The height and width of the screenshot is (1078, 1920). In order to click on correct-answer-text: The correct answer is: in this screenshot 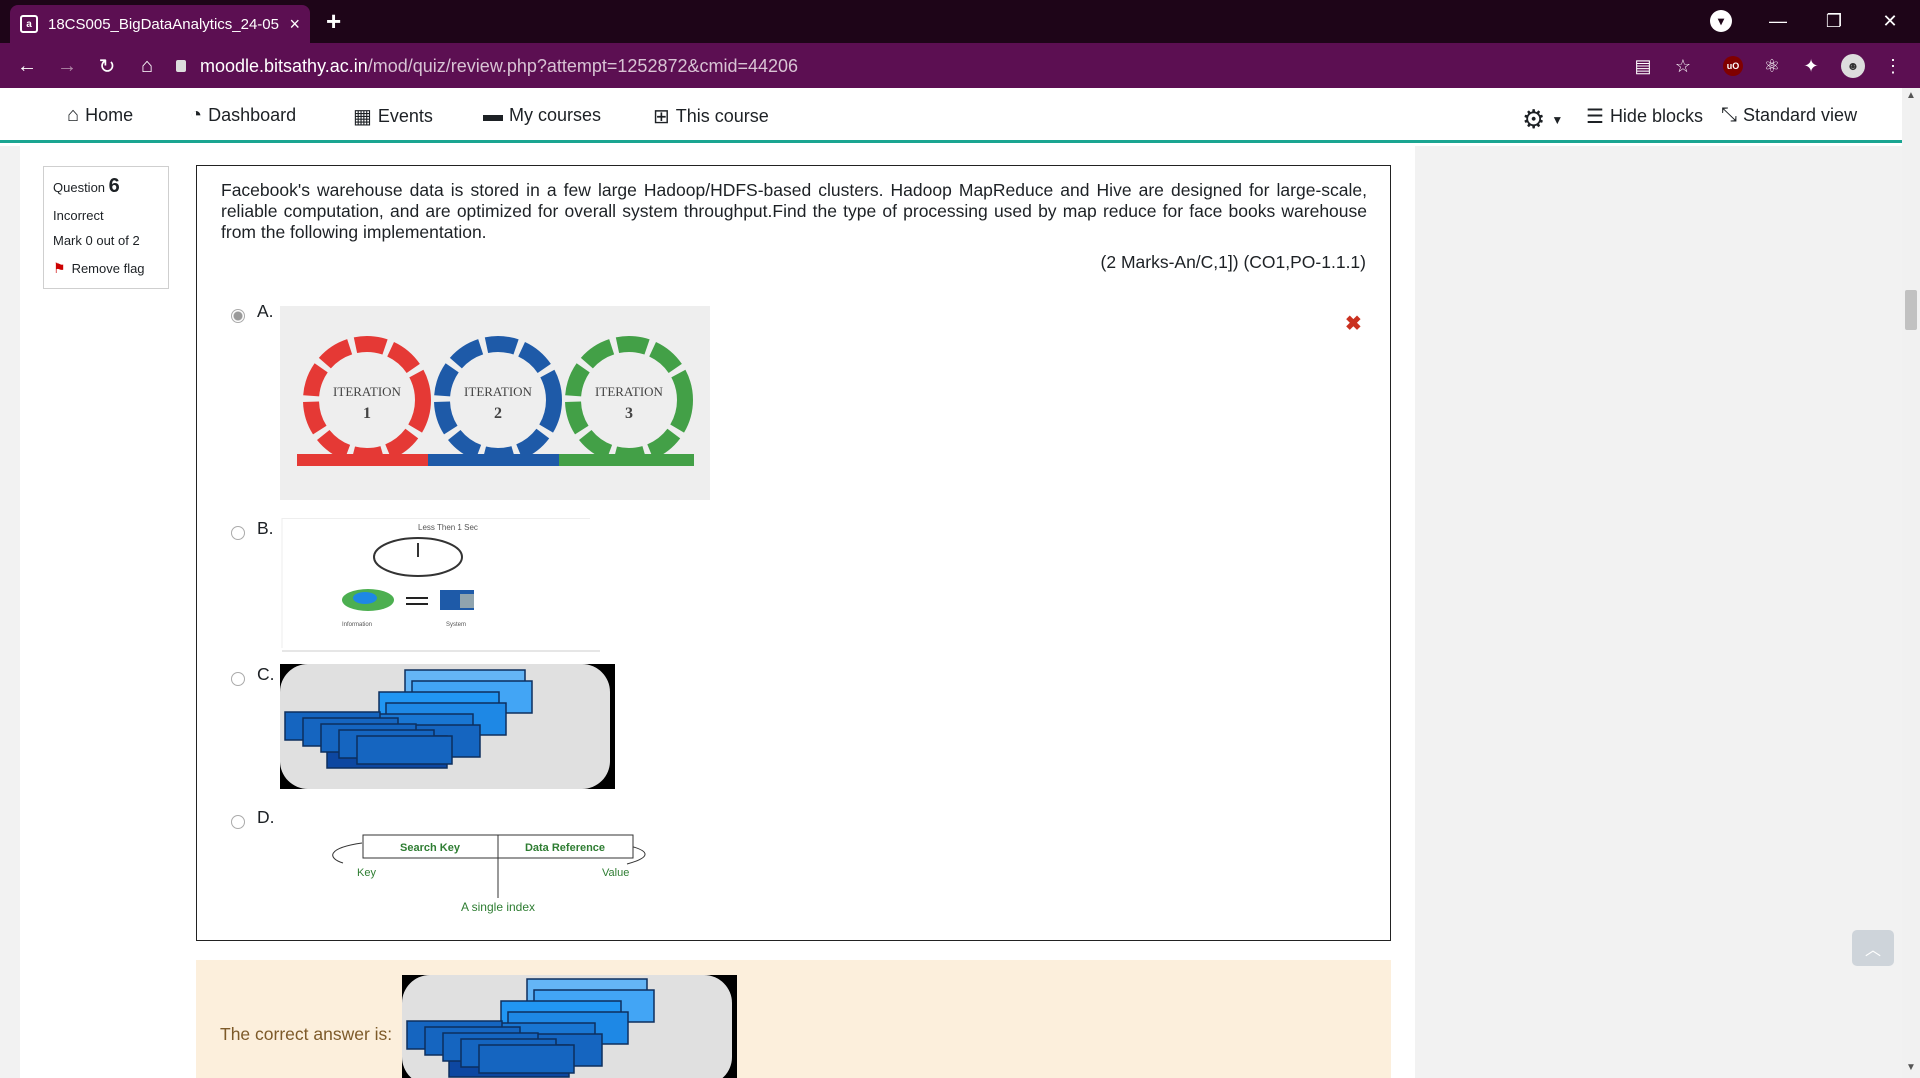, I will do `click(306, 1034)`.